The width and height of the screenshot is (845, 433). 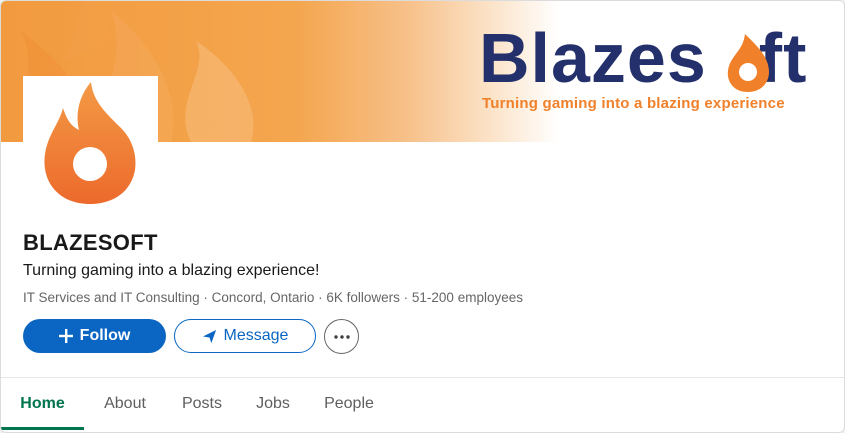 I want to click on flame-logo-icon, so click(x=90, y=143).